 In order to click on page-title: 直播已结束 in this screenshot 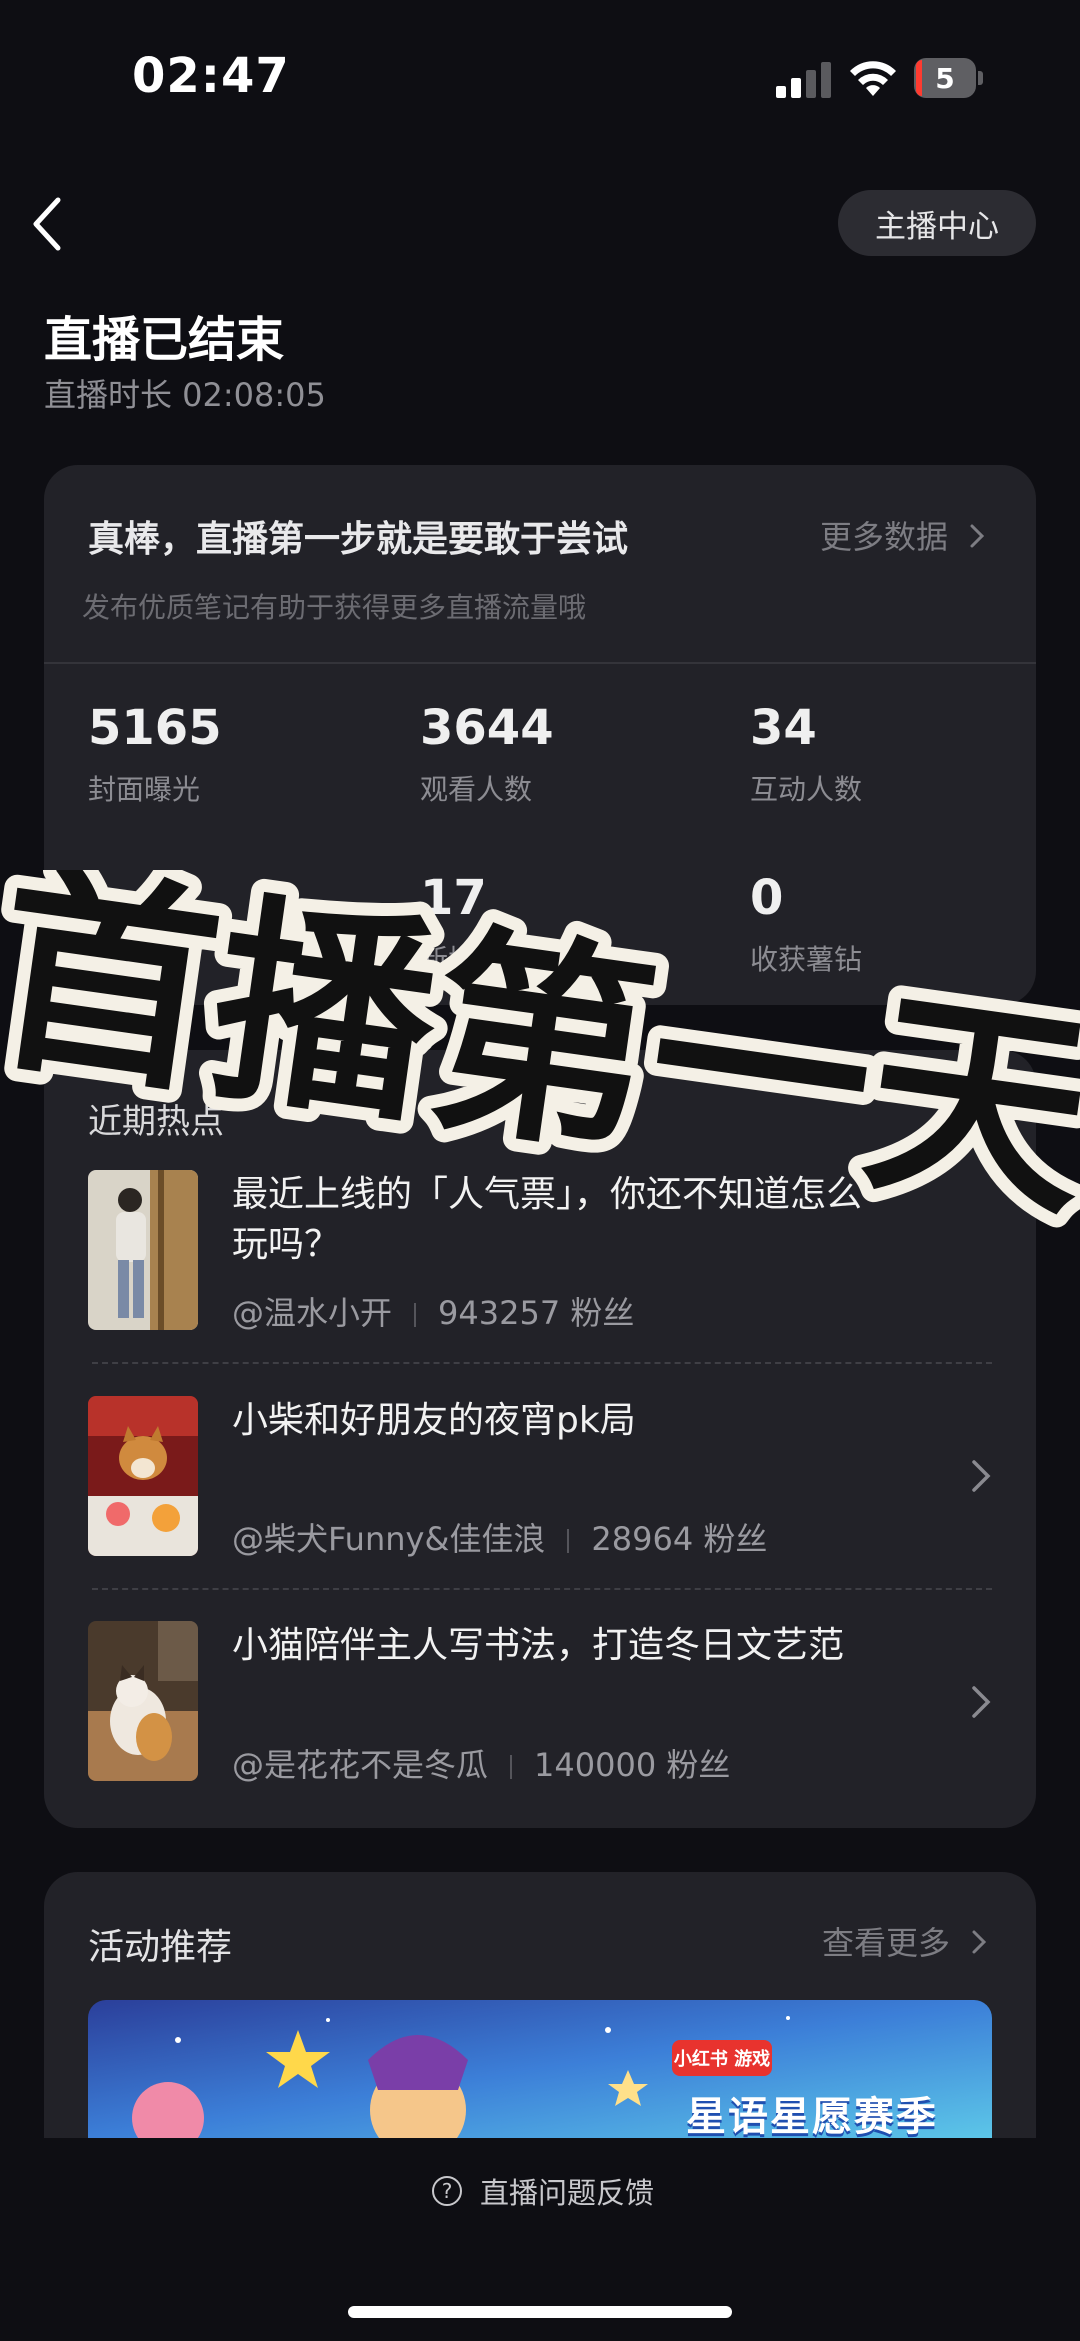, I will do `click(164, 340)`.